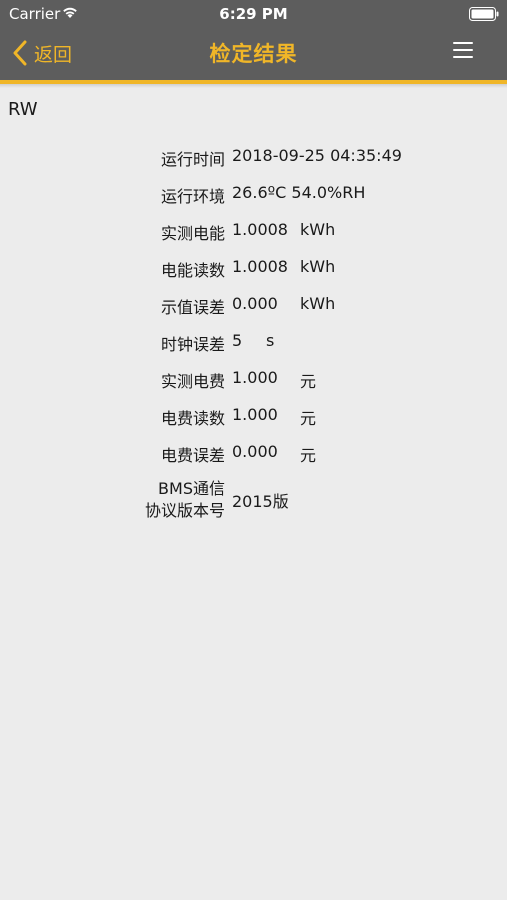 This screenshot has width=507, height=900. What do you see at coordinates (253, 344) in the screenshot?
I see `result-row-clock-error: 时钟误差 5 s` at bounding box center [253, 344].